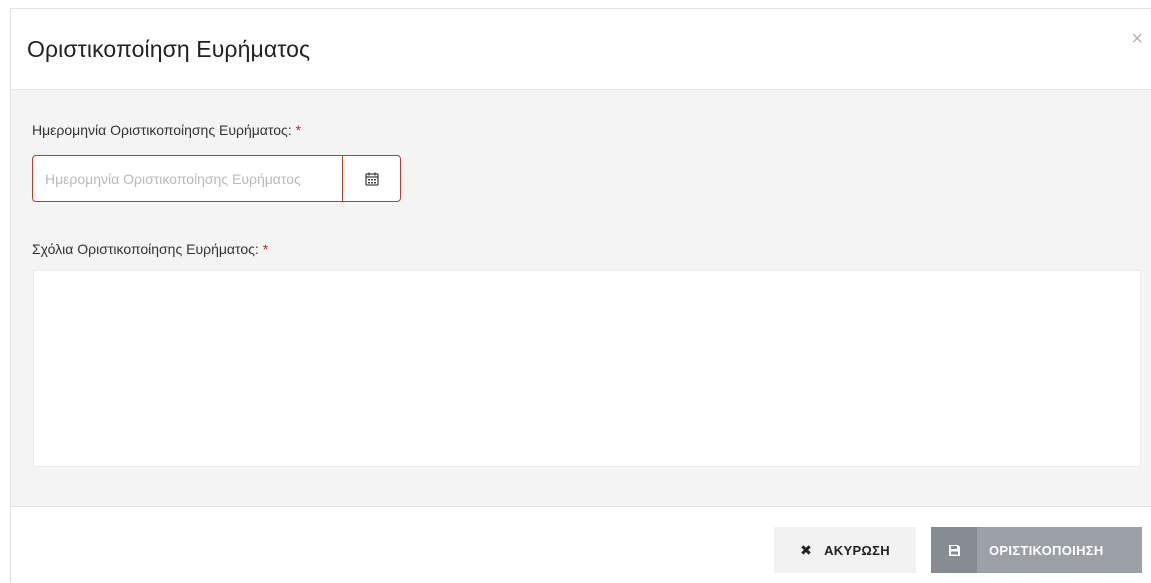 Image resolution: width=1151 pixels, height=583 pixels. I want to click on times-icon: ✖, so click(806, 549).